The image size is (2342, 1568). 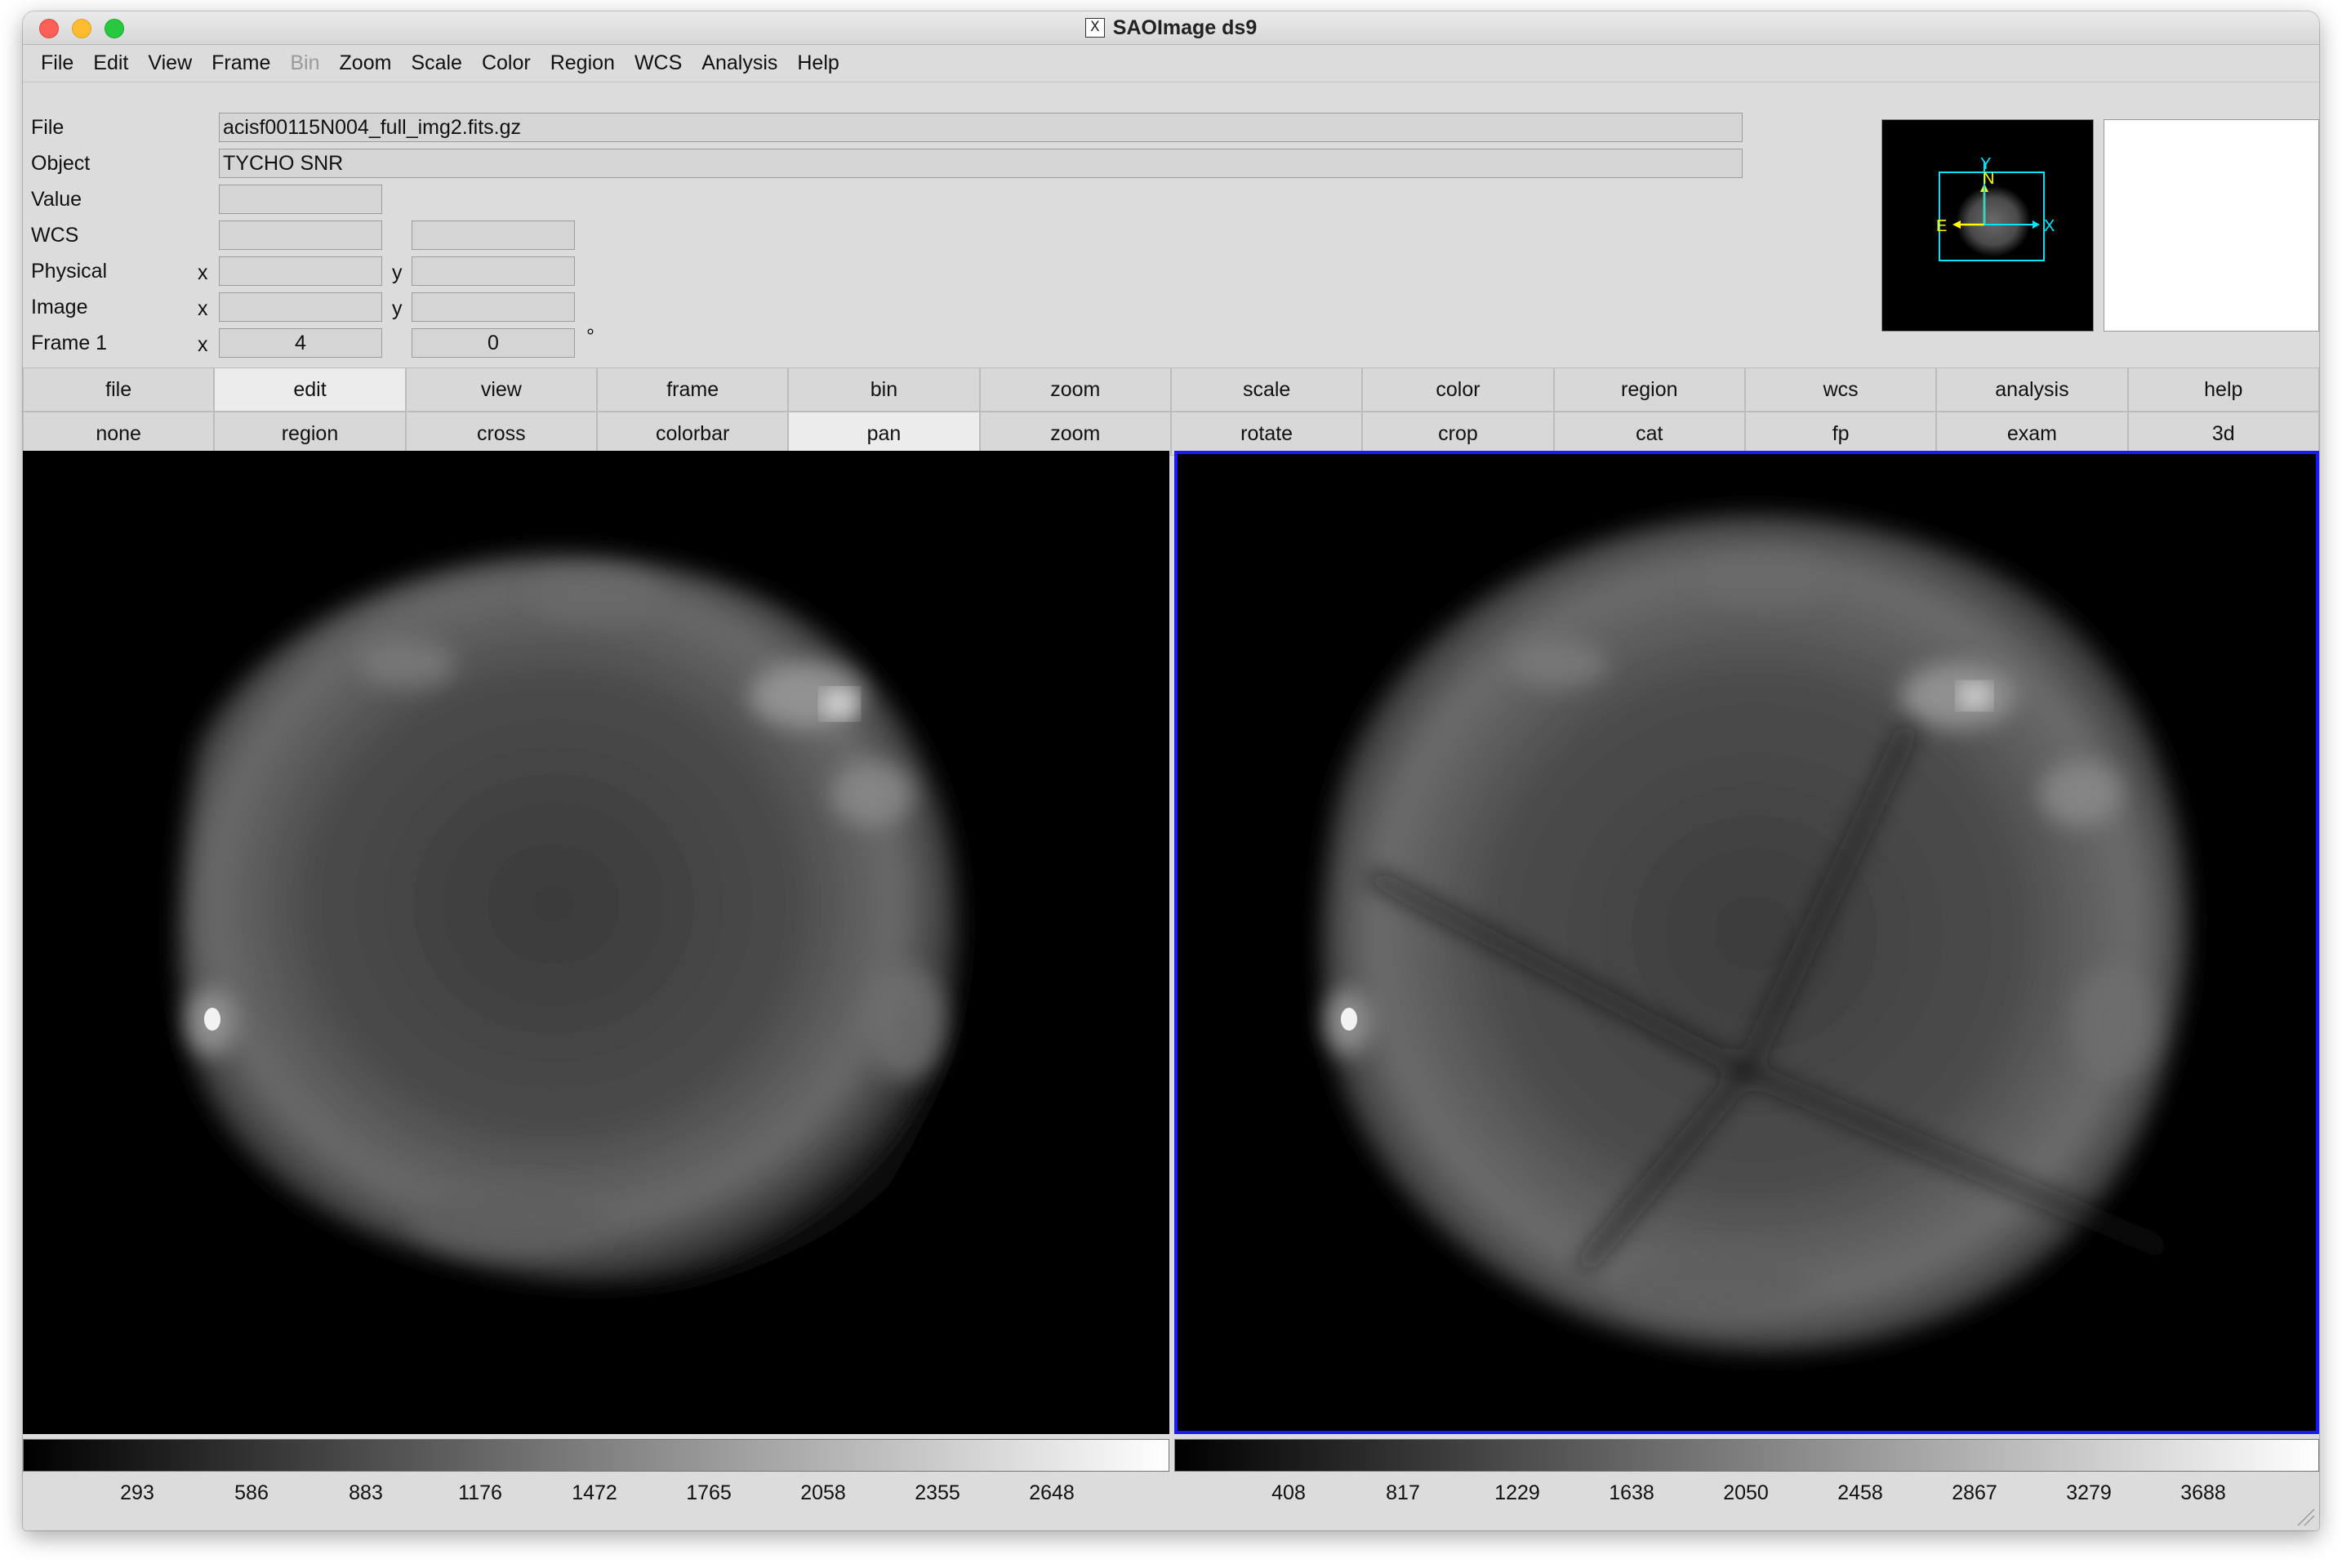 I want to click on menu-analysis: Analysis, so click(x=739, y=63).